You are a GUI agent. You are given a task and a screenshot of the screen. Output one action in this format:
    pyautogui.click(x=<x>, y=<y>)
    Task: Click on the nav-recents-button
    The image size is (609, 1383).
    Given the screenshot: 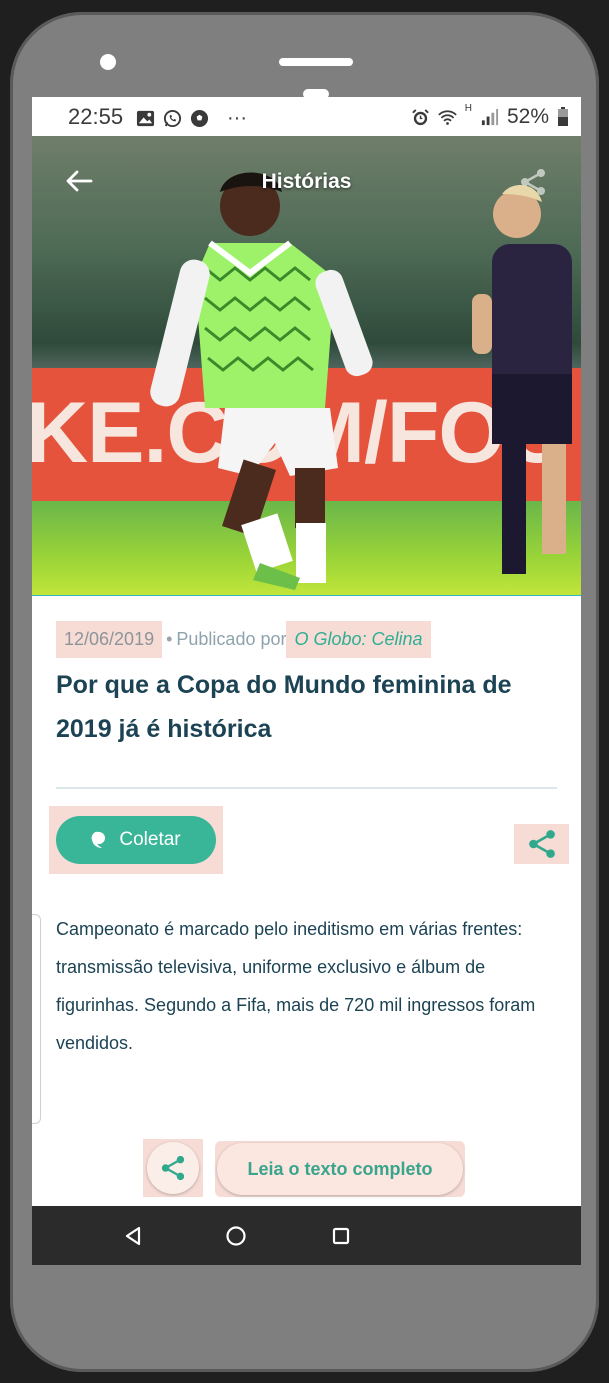 What is the action you would take?
    pyautogui.click(x=341, y=1236)
    